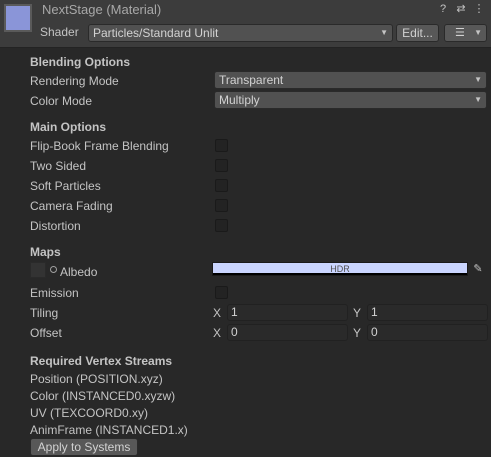  Describe the element at coordinates (350, 80) in the screenshot. I see `rendering-mode-dropdown: Transparent ▼` at that location.